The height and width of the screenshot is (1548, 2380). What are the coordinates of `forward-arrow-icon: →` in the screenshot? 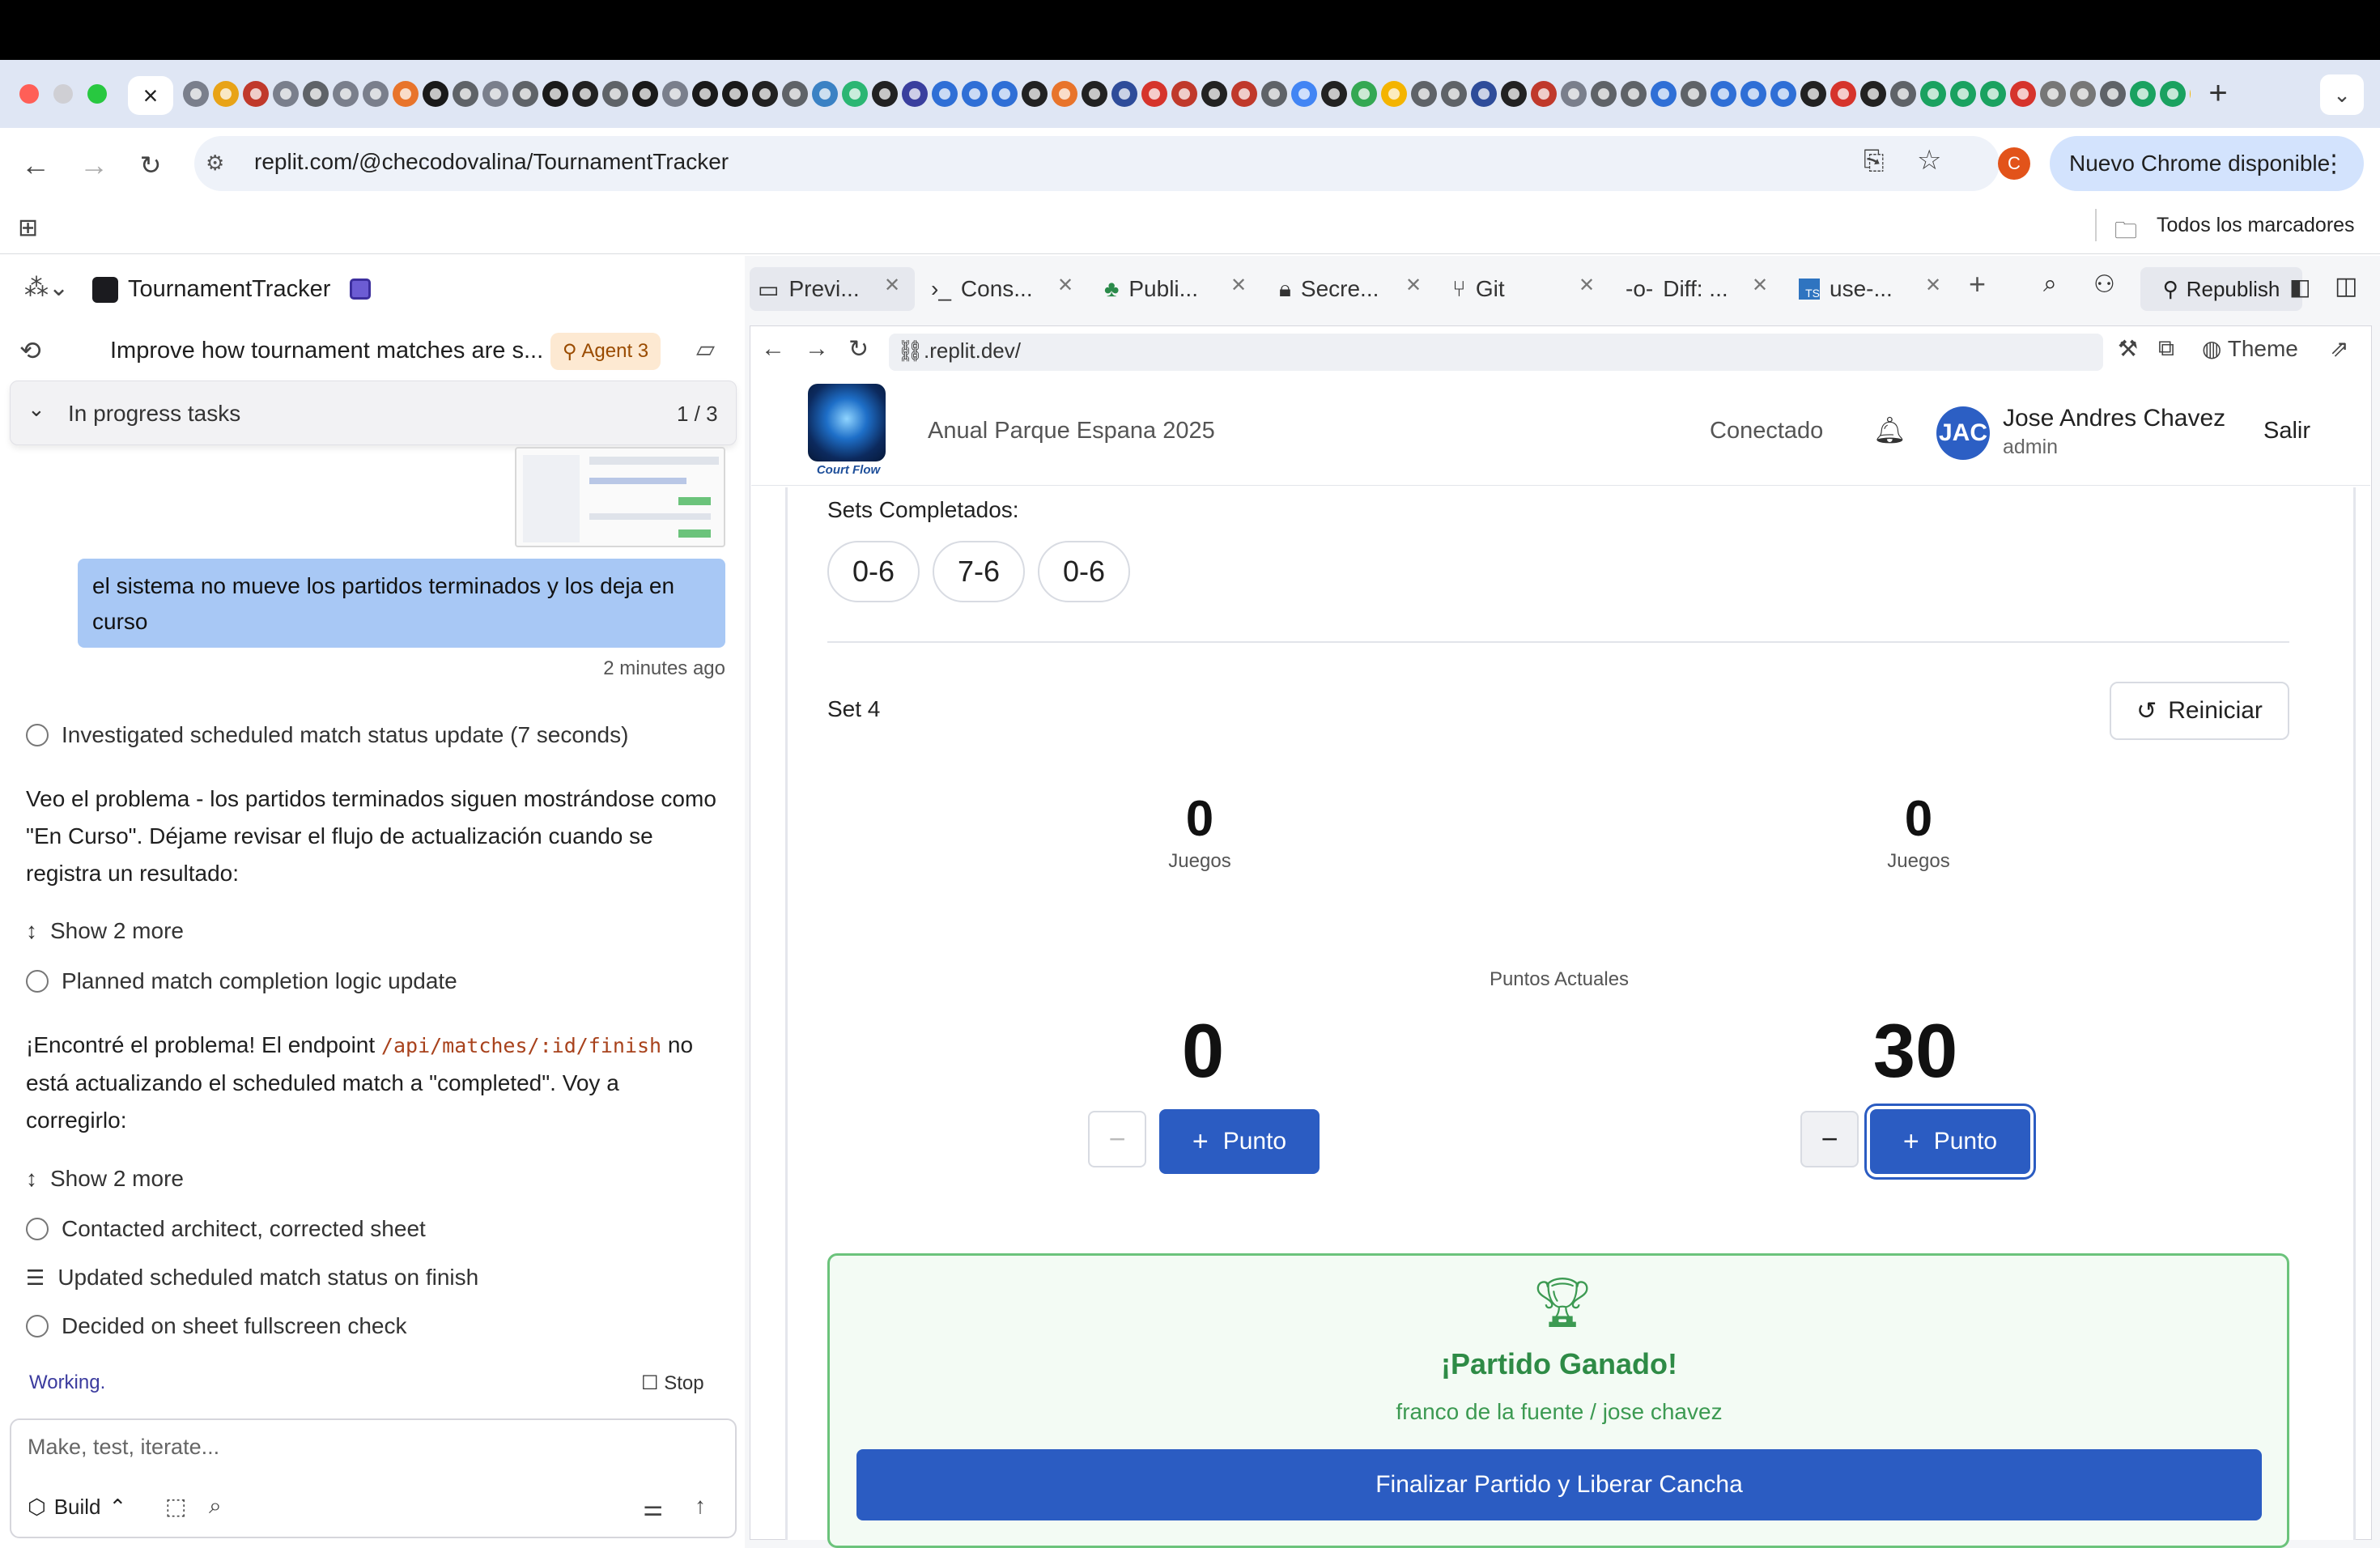 It's located at (94, 165).